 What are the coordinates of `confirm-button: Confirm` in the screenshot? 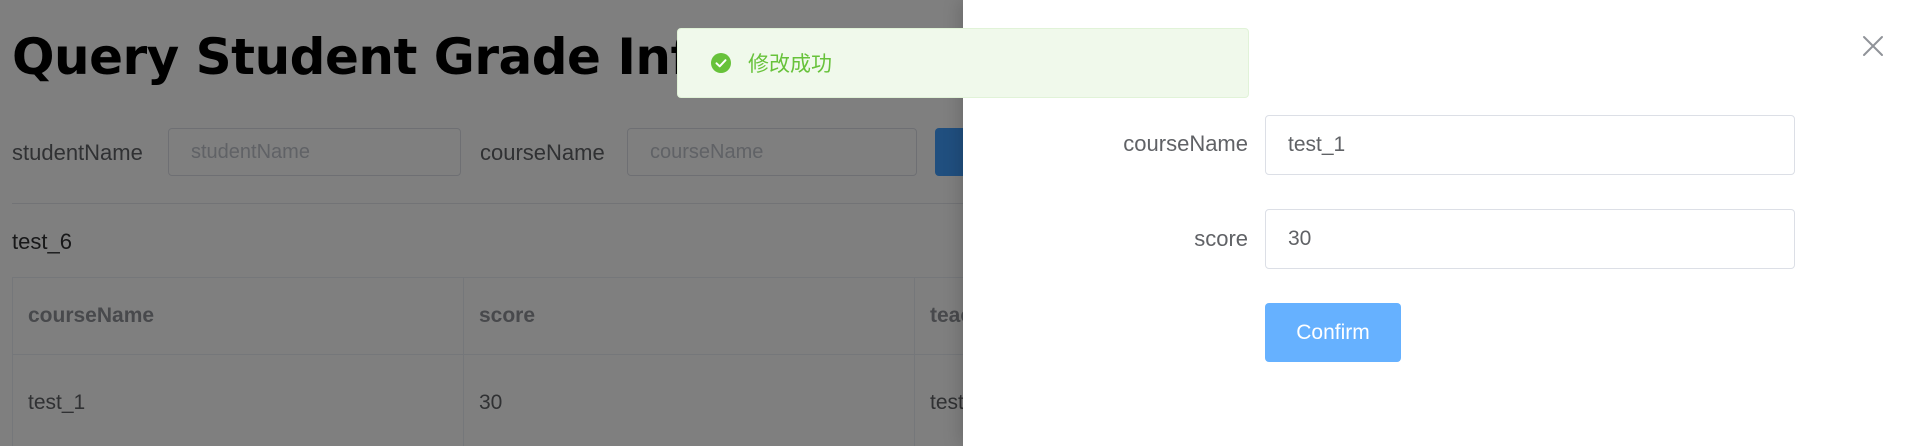 It's located at (1333, 332).